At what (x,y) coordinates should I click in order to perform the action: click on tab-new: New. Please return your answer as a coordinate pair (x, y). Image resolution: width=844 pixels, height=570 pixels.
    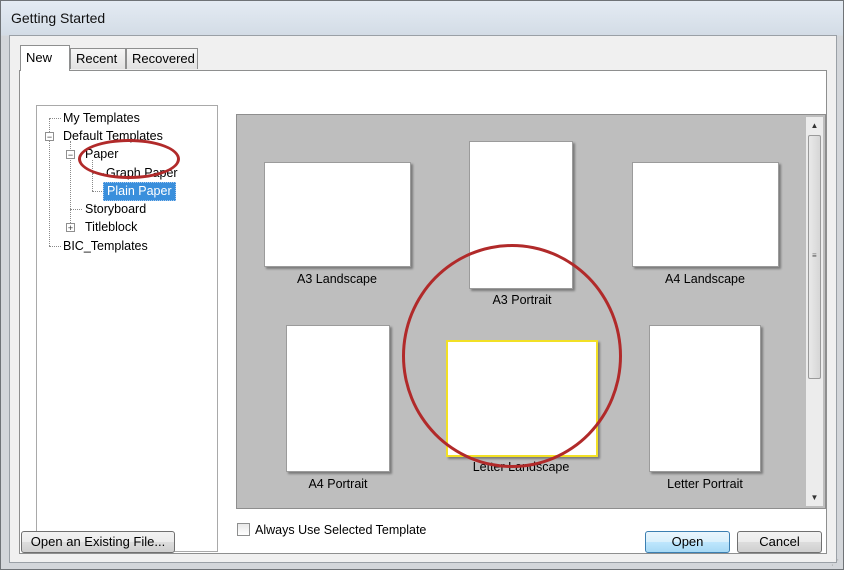
    Looking at the image, I should click on (45, 58).